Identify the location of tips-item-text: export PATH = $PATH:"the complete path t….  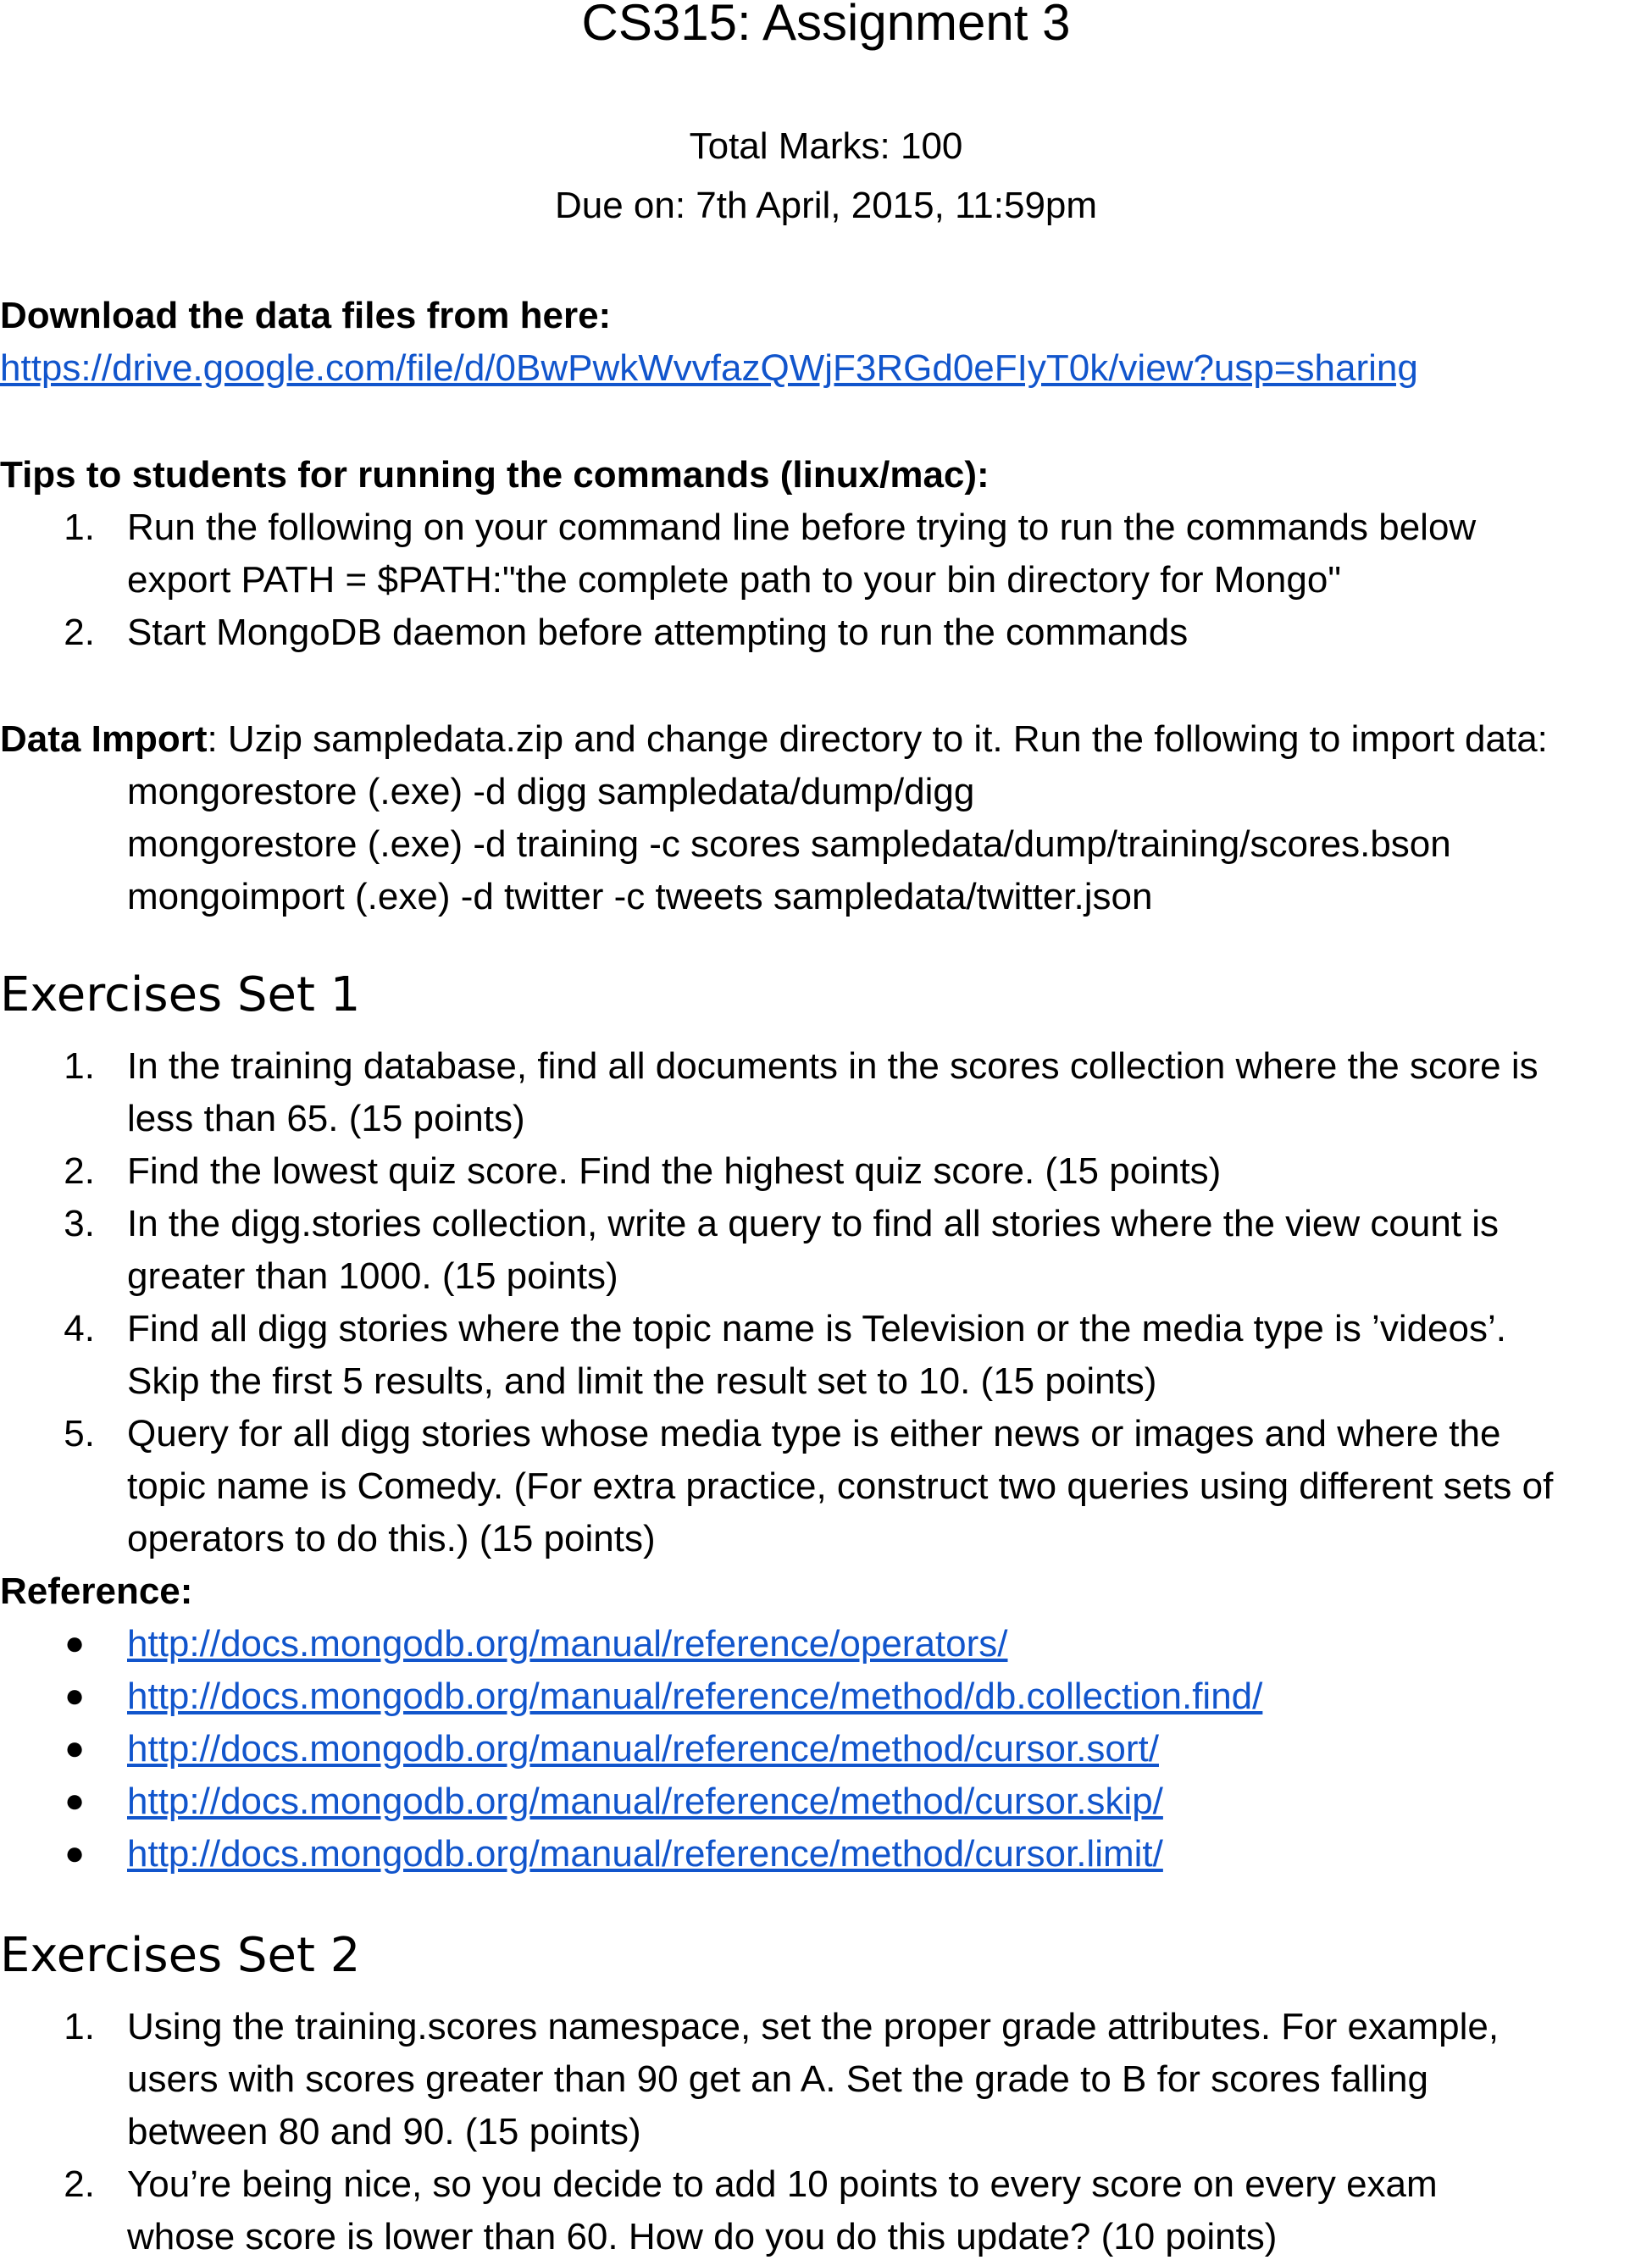
(734, 580).